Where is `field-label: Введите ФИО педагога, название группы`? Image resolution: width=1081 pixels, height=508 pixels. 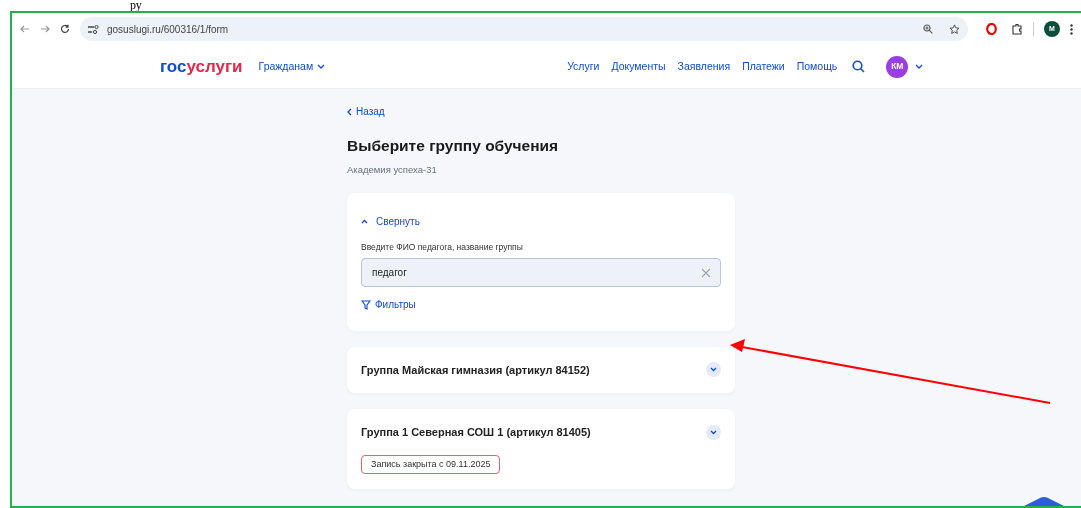 field-label: Введите ФИО педагога, название группы is located at coordinates (442, 248).